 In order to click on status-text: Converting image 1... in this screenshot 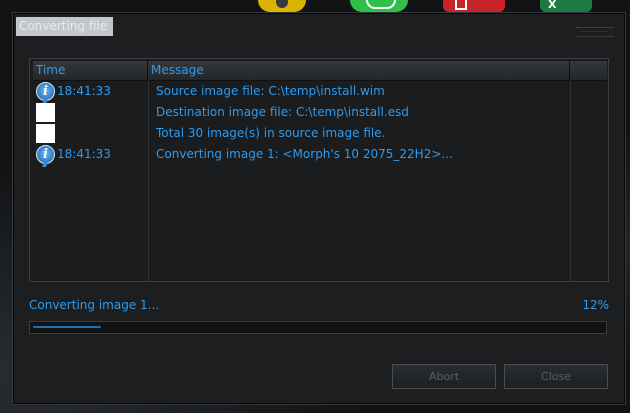, I will do `click(94, 305)`.